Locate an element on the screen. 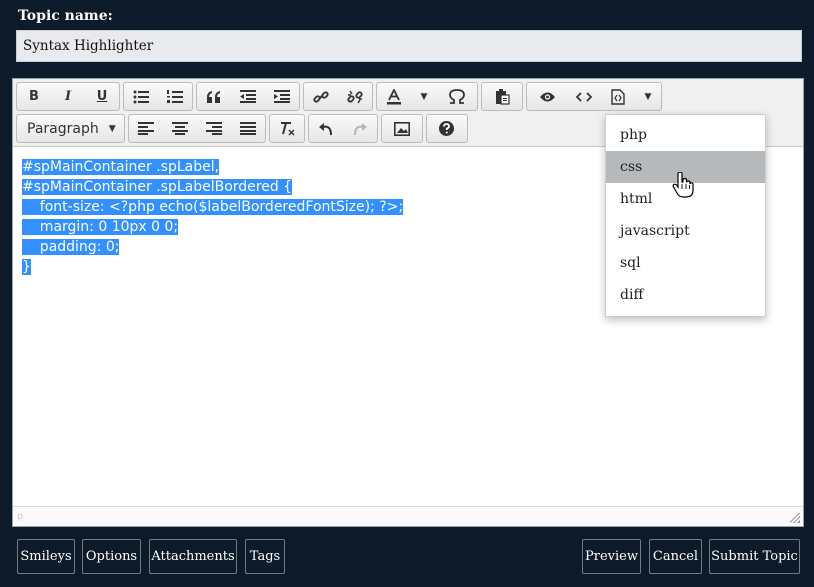  options-button: Options is located at coordinates (111, 556).